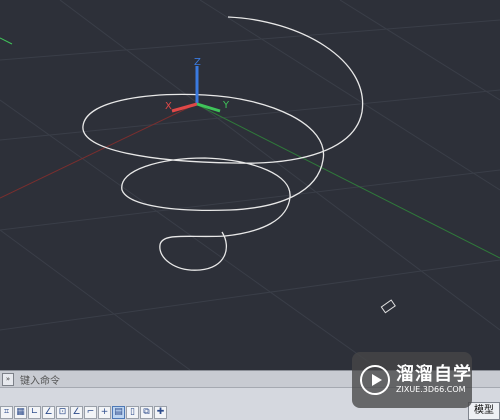  What do you see at coordinates (132, 412) in the screenshot?
I see `quickprops-icon: ▯` at bounding box center [132, 412].